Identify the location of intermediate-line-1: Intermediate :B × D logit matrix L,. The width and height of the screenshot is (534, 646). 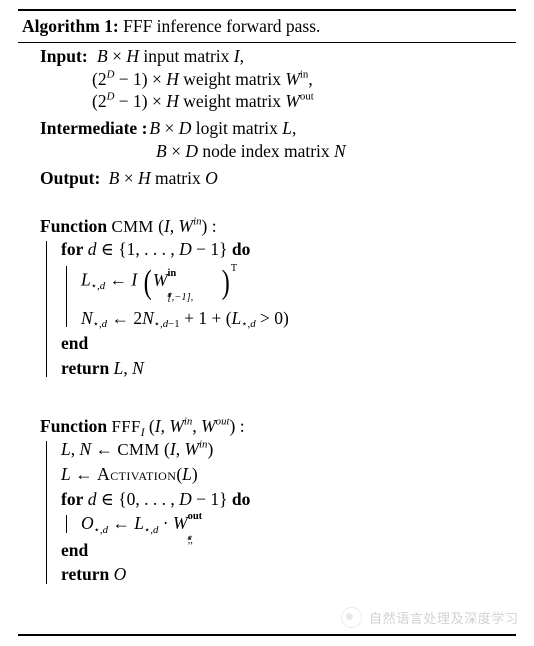
(168, 127).